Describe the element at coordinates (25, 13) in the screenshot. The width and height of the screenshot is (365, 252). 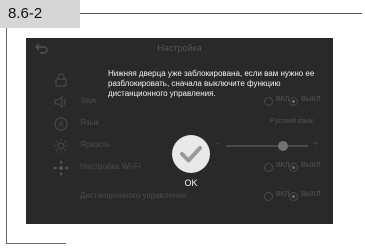
I see `section-number: 8.6-2` at that location.